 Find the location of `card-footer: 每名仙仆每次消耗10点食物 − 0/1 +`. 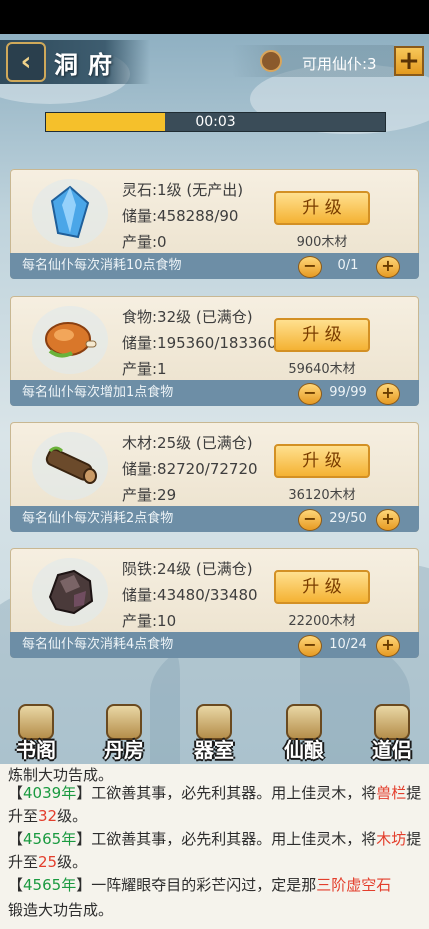

card-footer: 每名仙仆每次消耗10点食物 − 0/1 + is located at coordinates (214, 266).